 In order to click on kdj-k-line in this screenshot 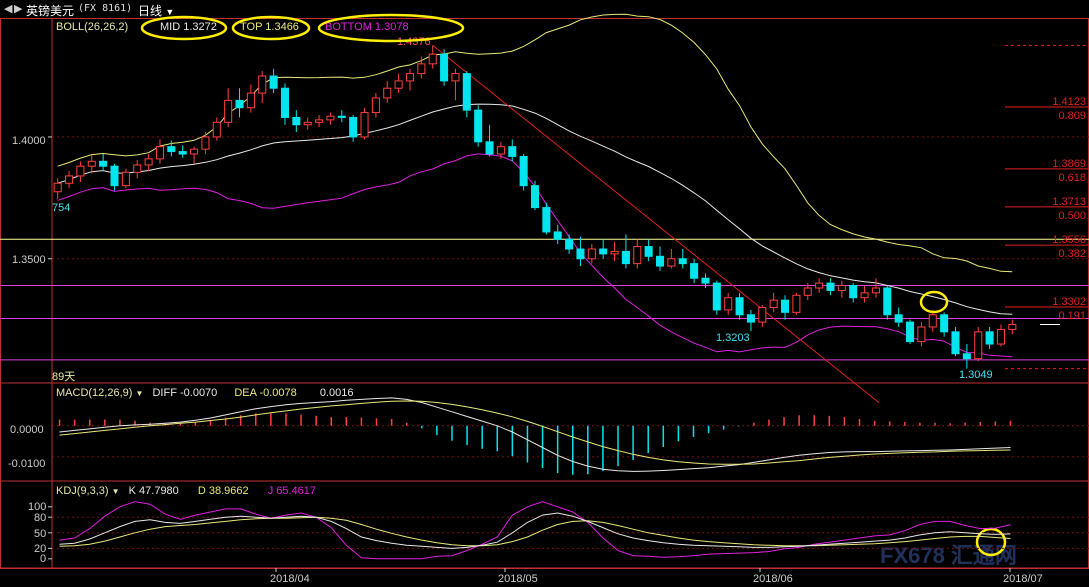, I will do `click(535, 530)`.